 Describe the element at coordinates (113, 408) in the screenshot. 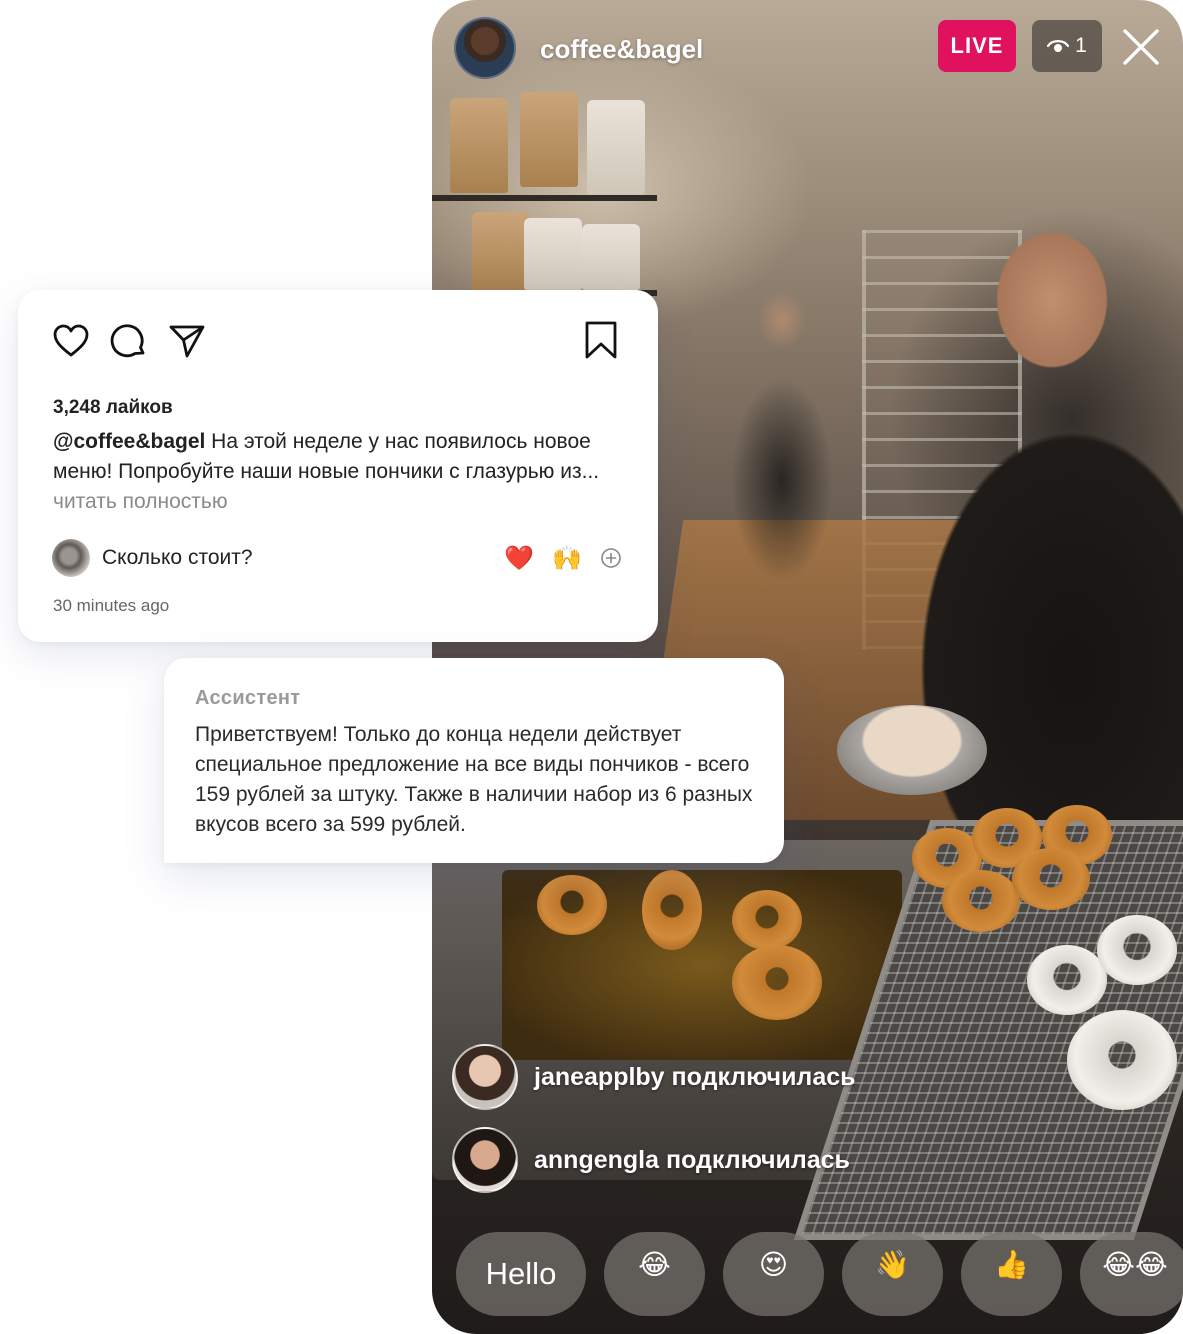

I see `likes-count: 3,248 лайков` at that location.